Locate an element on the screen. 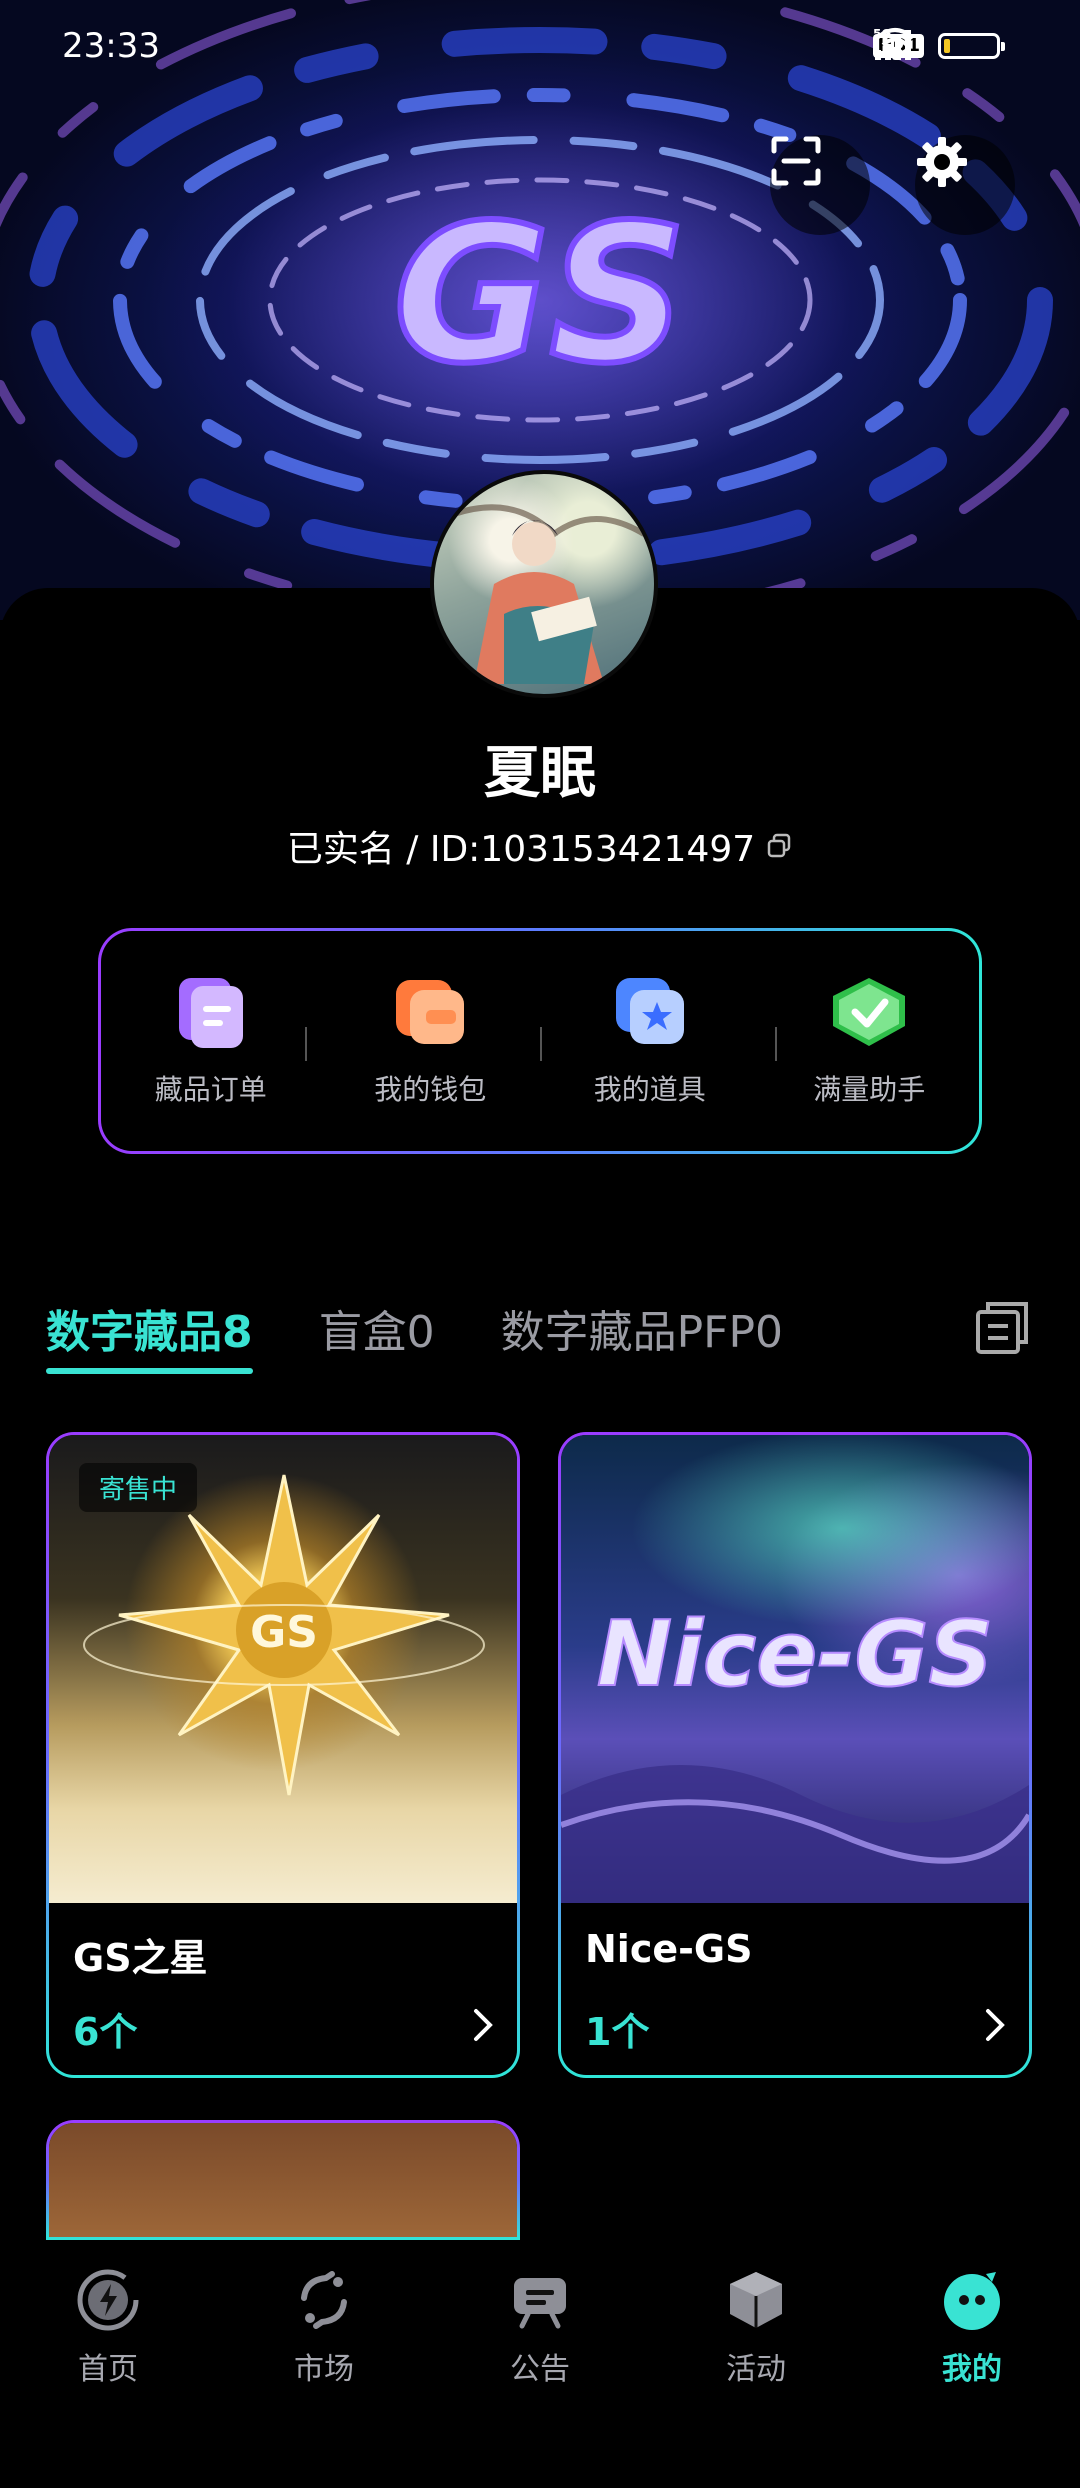 This screenshot has width=1080, height=2488. settings-button is located at coordinates (965, 185).